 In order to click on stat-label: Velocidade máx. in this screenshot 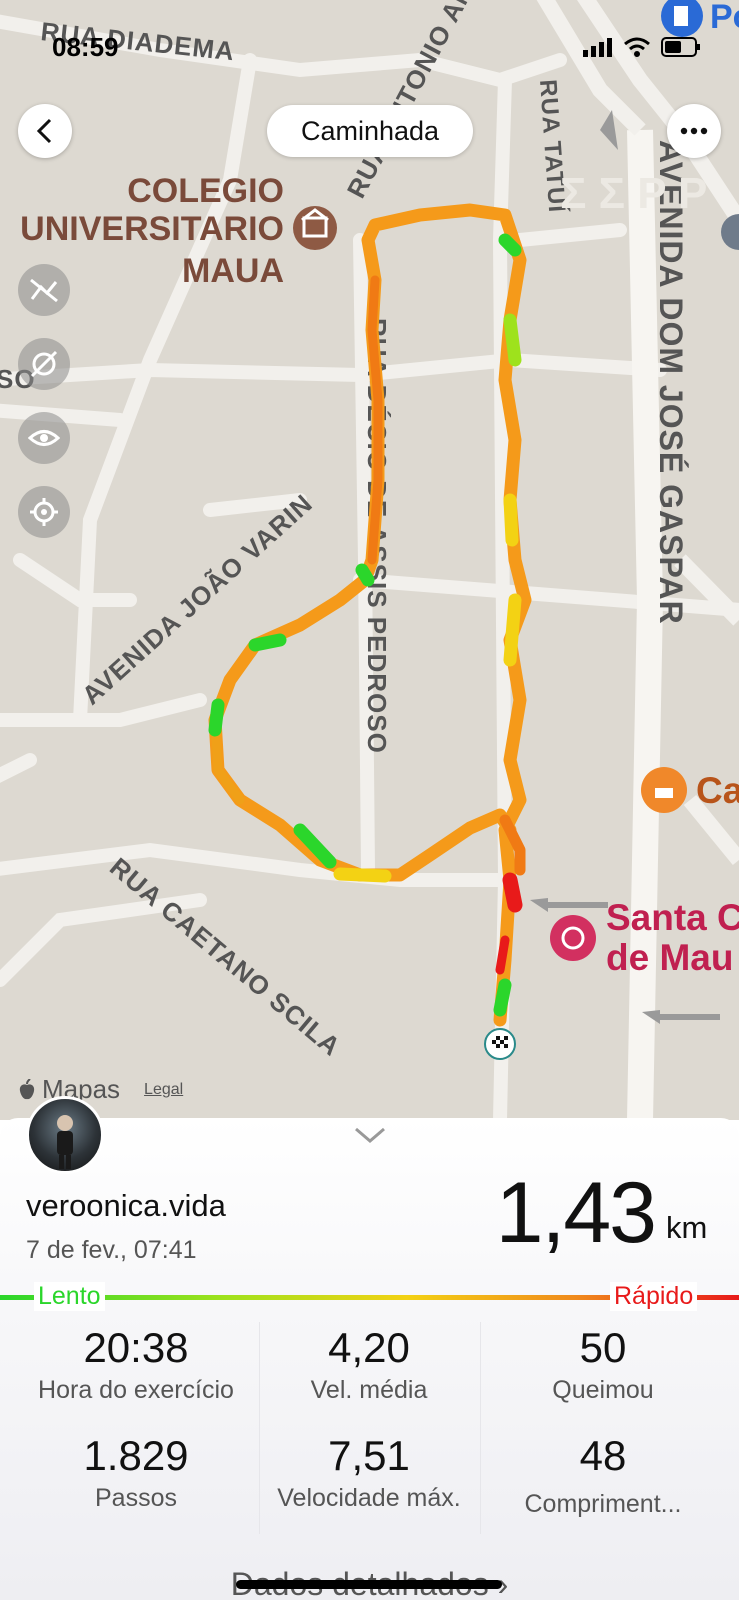, I will do `click(369, 1498)`.